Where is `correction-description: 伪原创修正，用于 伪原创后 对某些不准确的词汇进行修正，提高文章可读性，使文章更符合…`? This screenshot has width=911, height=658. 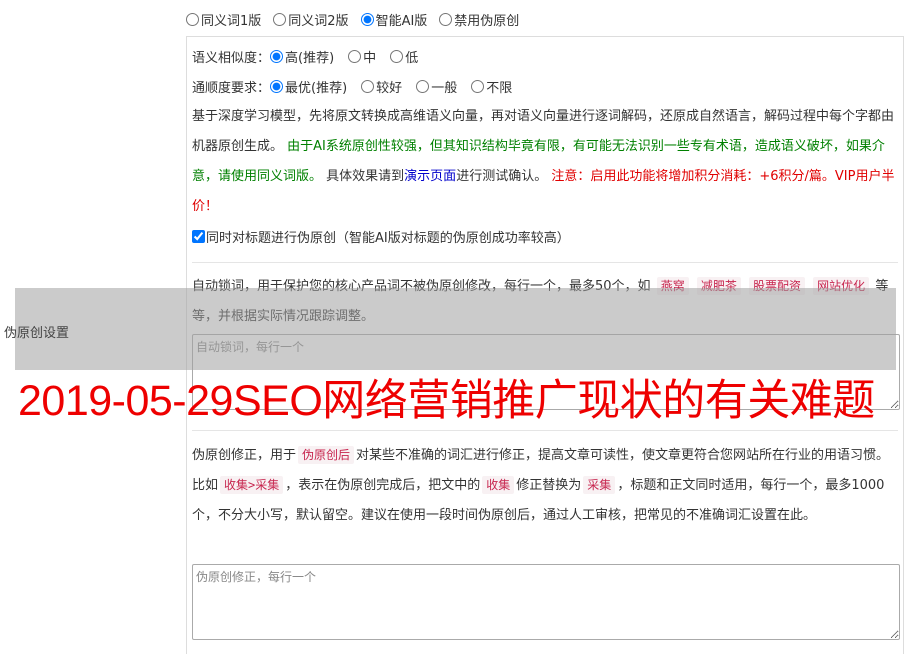
correction-description: 伪原创修正，用于 伪原创后 对某些不准确的词汇进行修正，提高文章可读性，使文章更符合… is located at coordinates (545, 486).